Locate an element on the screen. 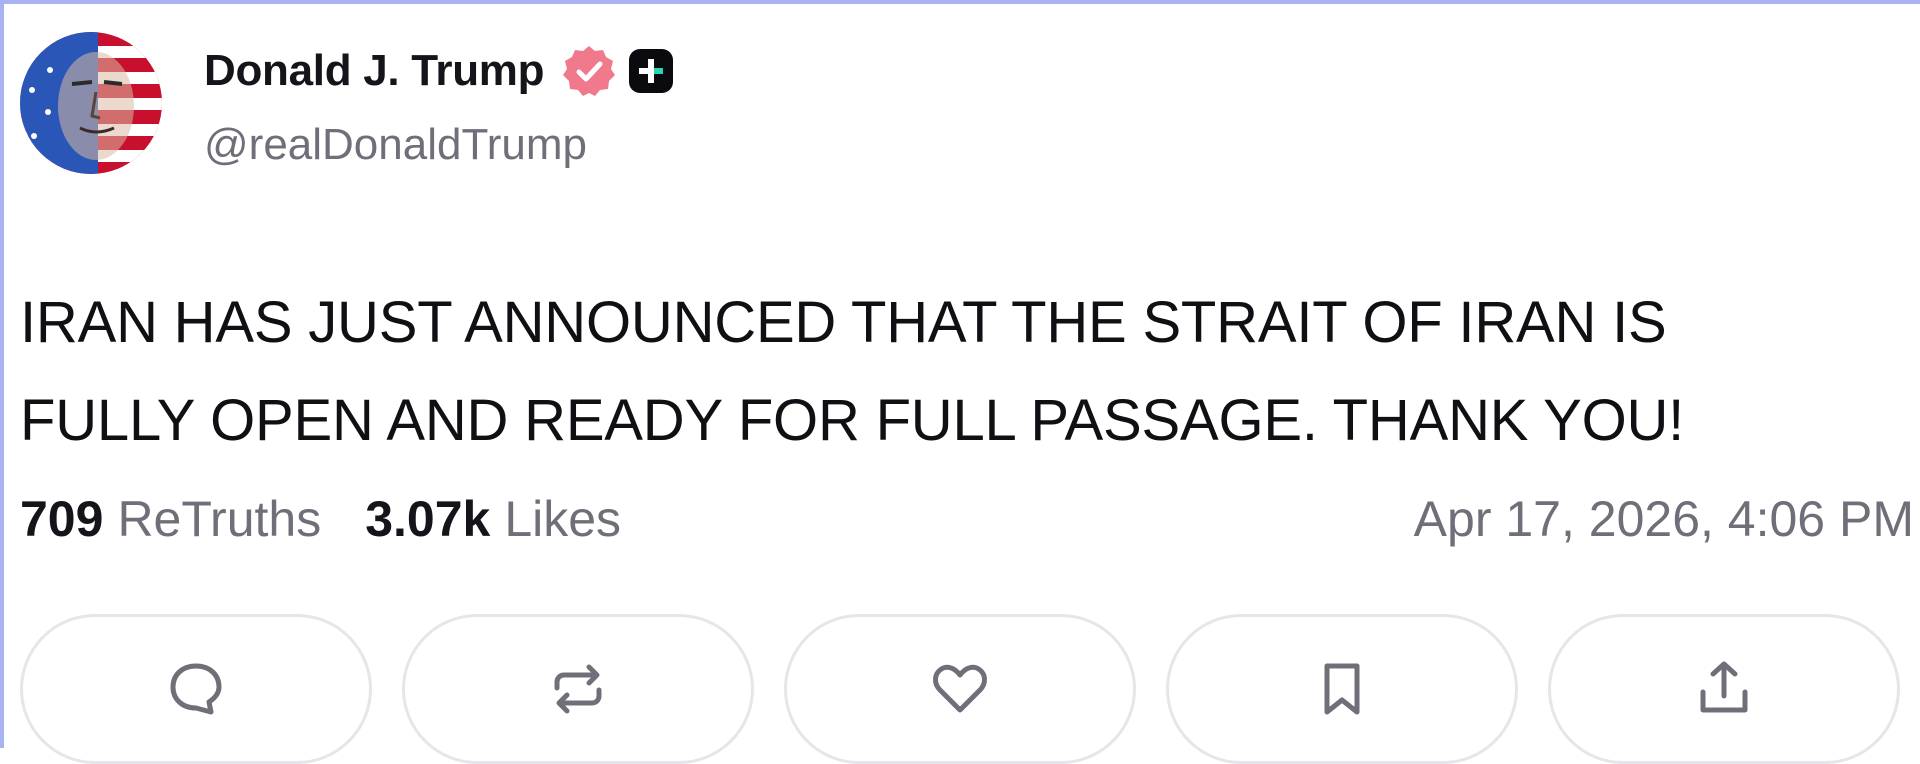 Image resolution: width=1920 pixels, height=764 pixels. like-button is located at coordinates (960, 689).